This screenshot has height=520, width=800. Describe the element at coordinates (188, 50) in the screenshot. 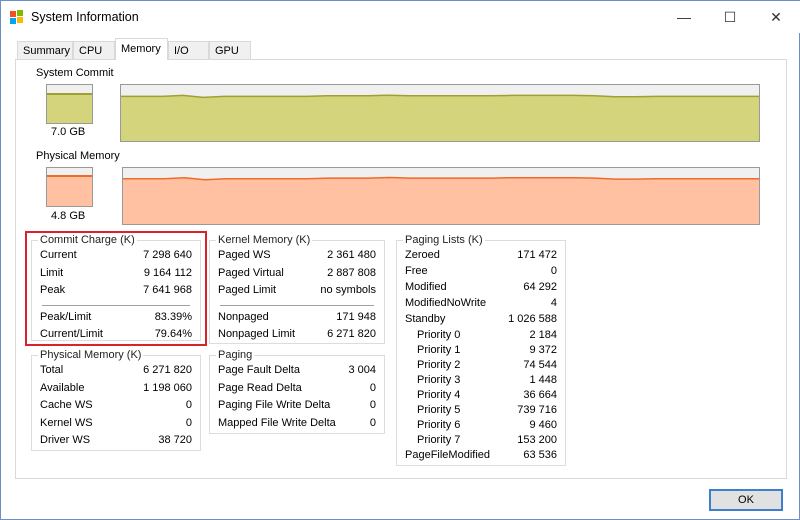

I see `tab-io: I/O` at that location.